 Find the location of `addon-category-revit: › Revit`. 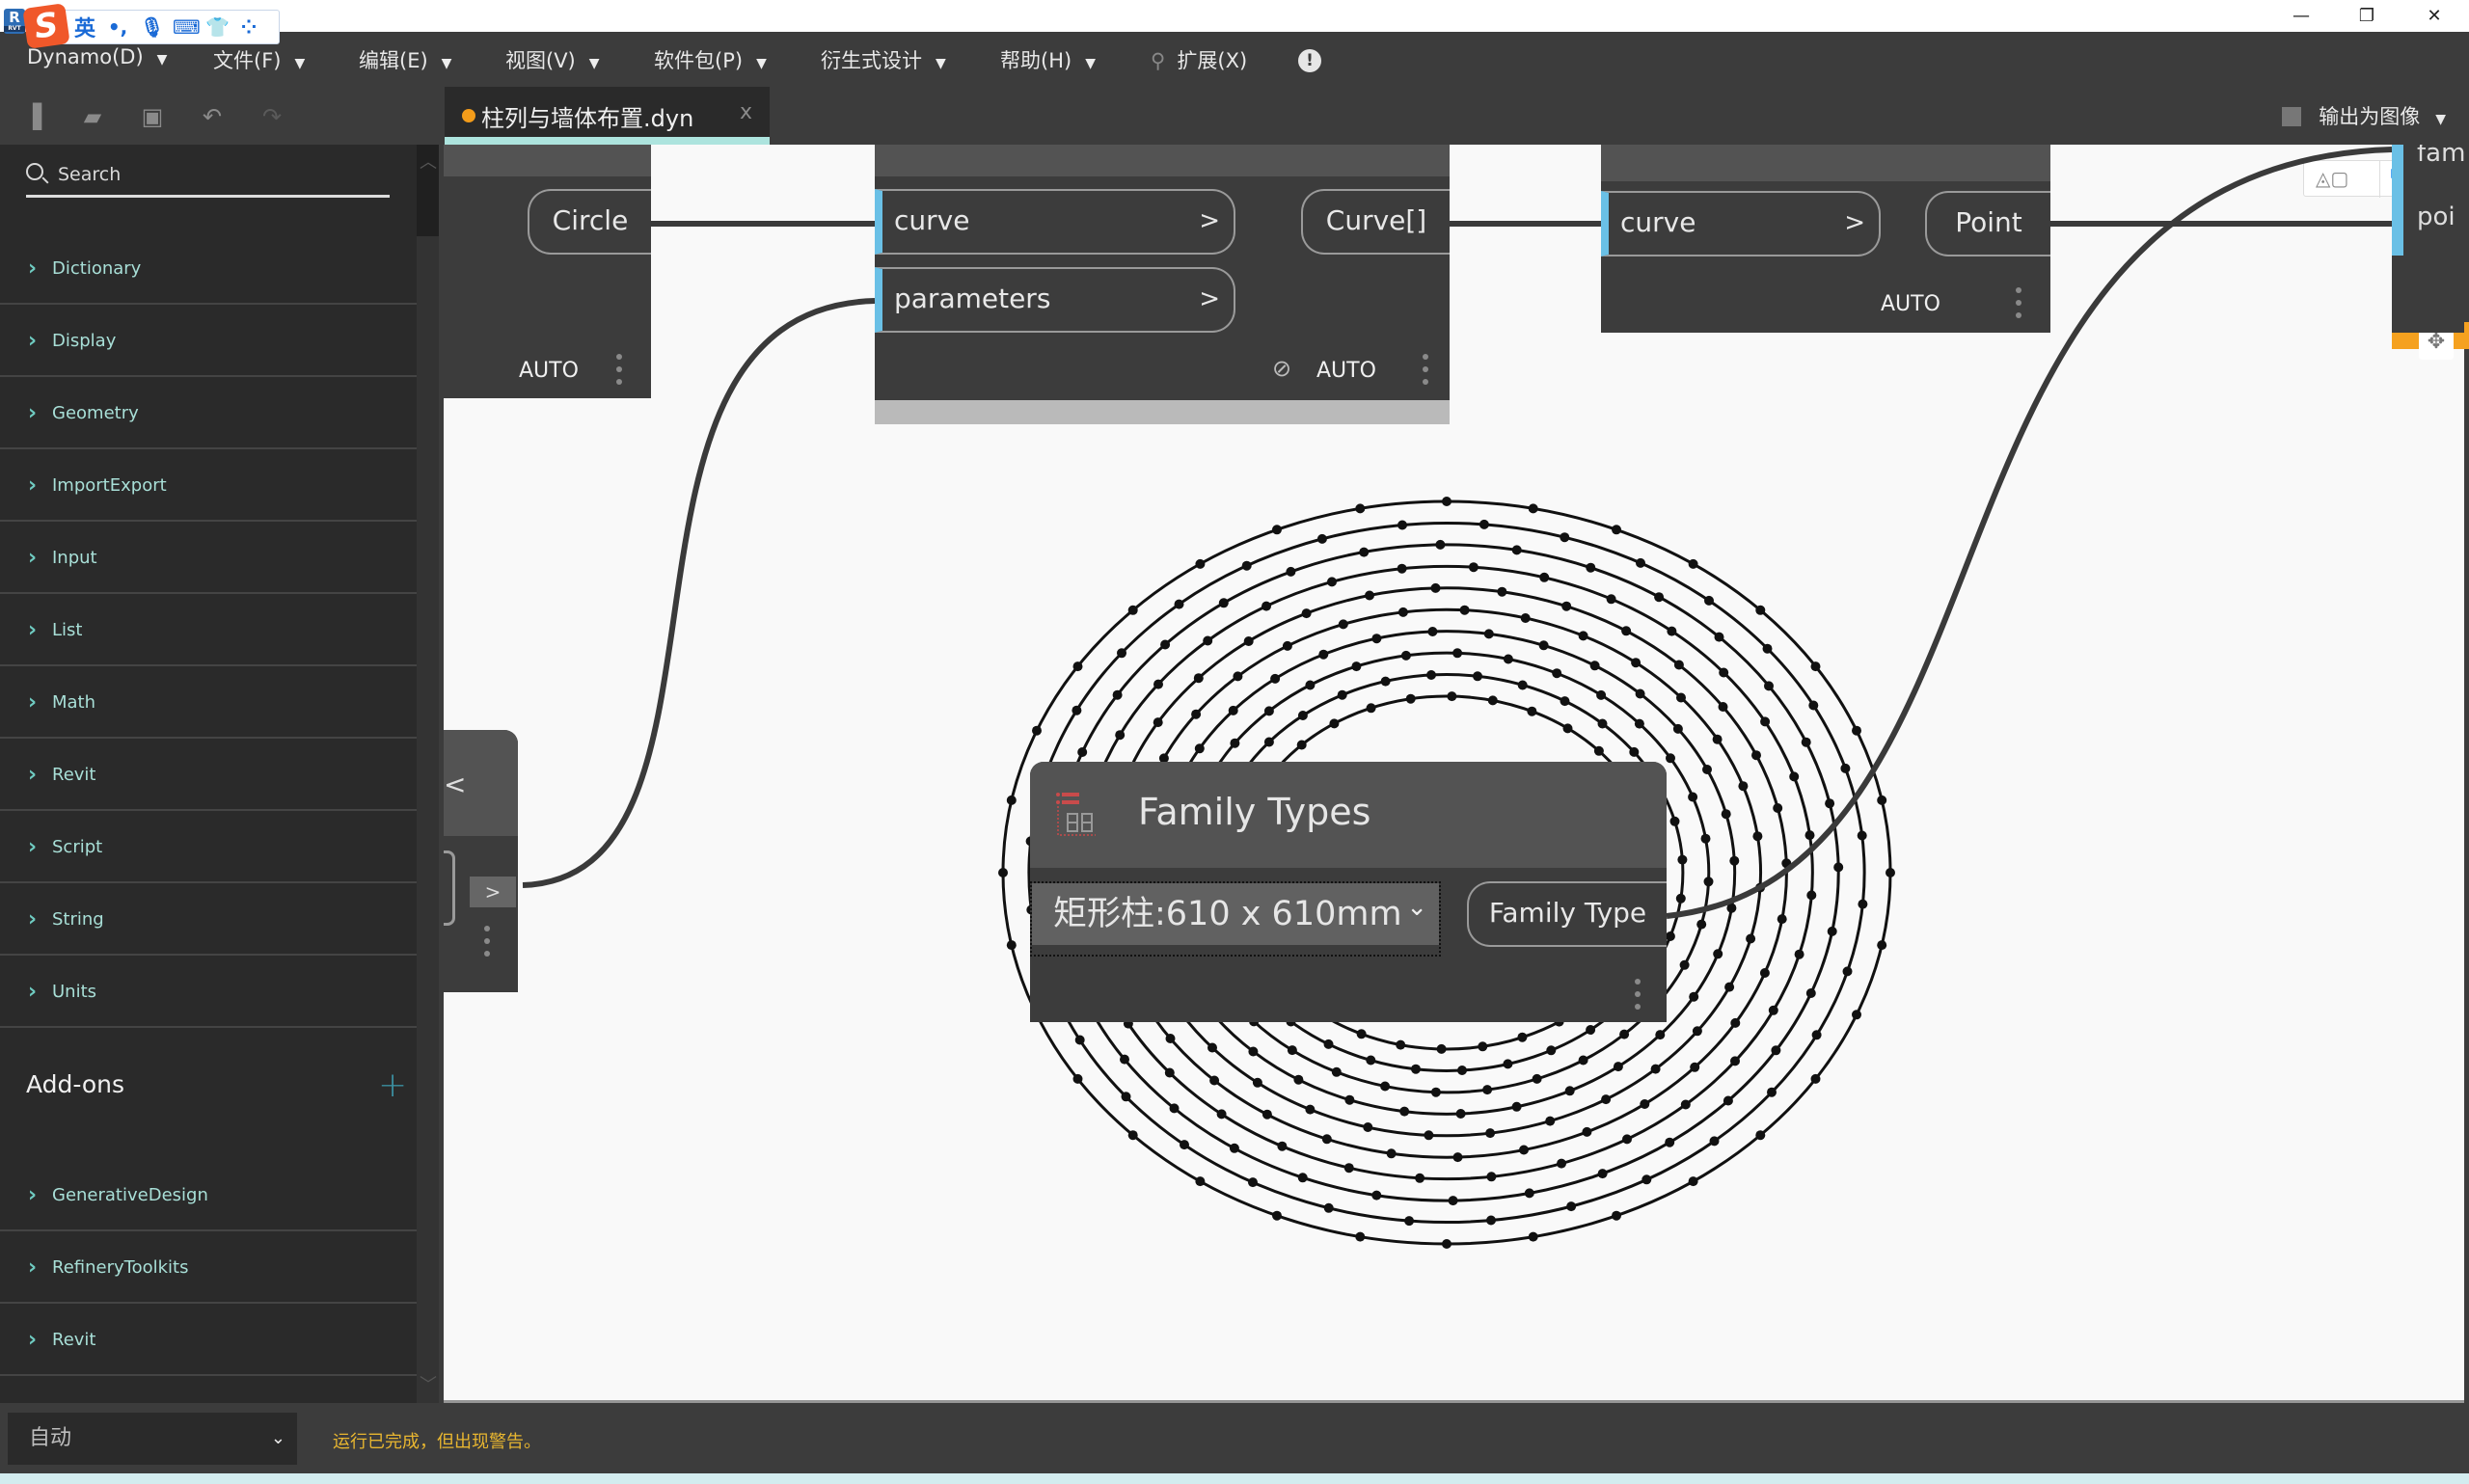

addon-category-revit: › Revit is located at coordinates (209, 1340).